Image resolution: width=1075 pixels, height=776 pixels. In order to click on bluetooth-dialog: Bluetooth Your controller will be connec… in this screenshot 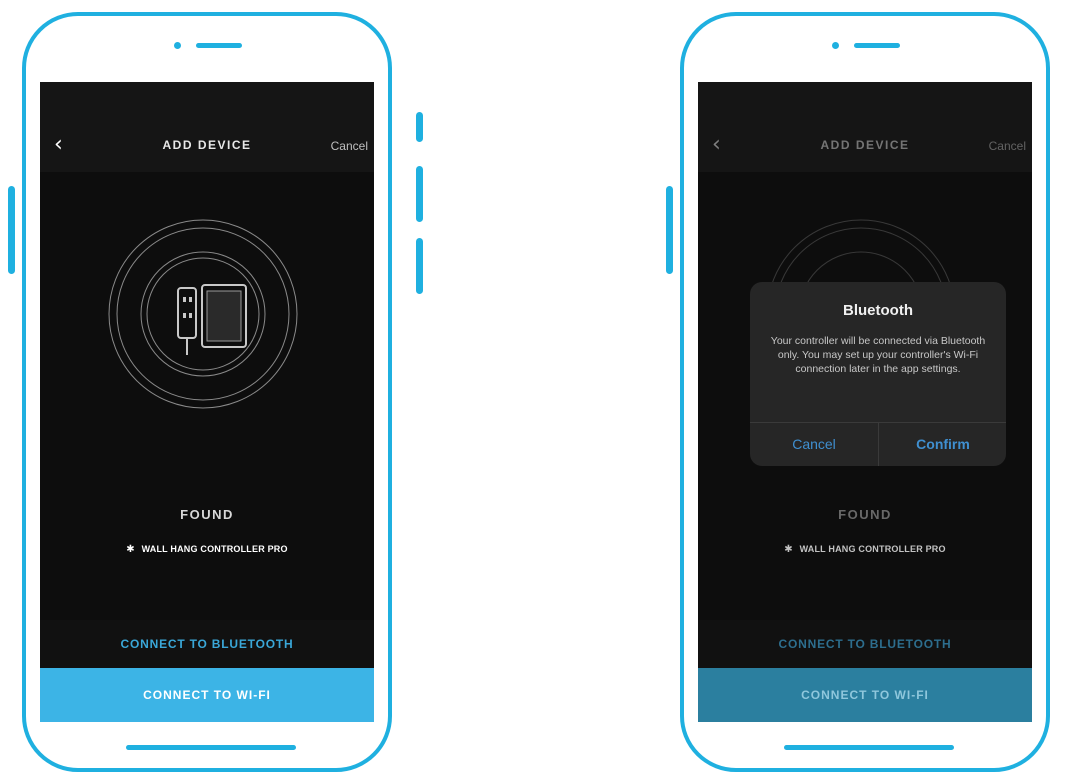, I will do `click(878, 374)`.